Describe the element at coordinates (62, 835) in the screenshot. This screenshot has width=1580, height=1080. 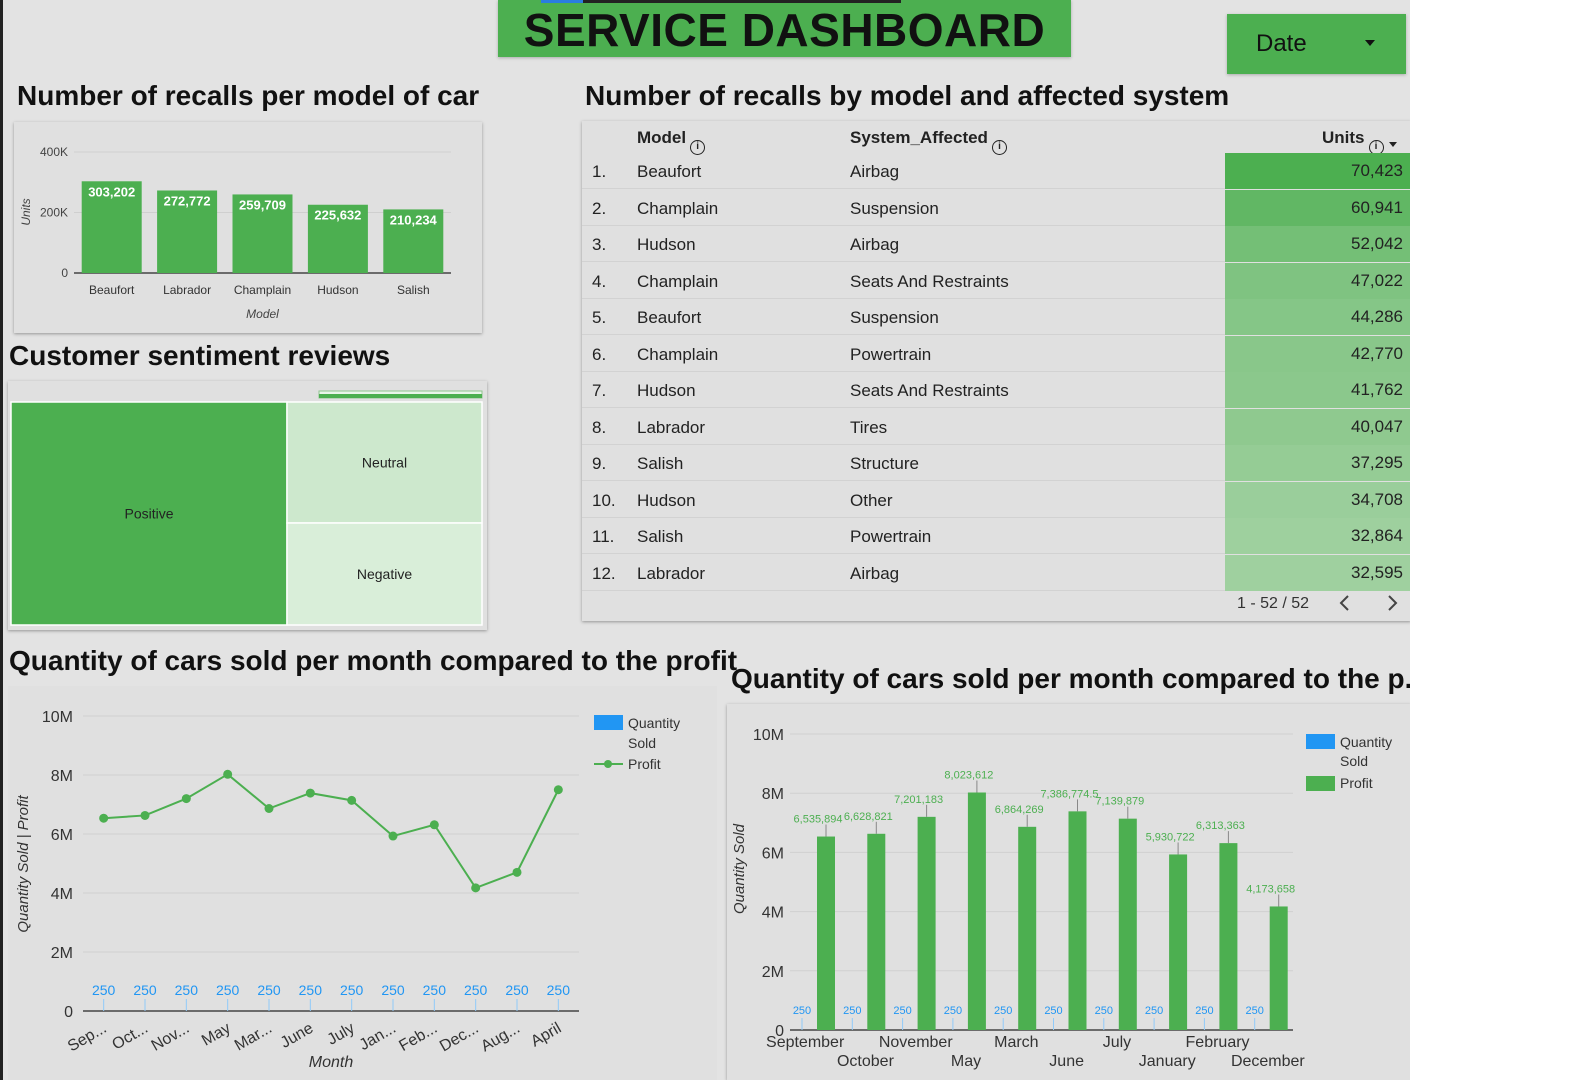
I see `y-tick-label: 6M` at that location.